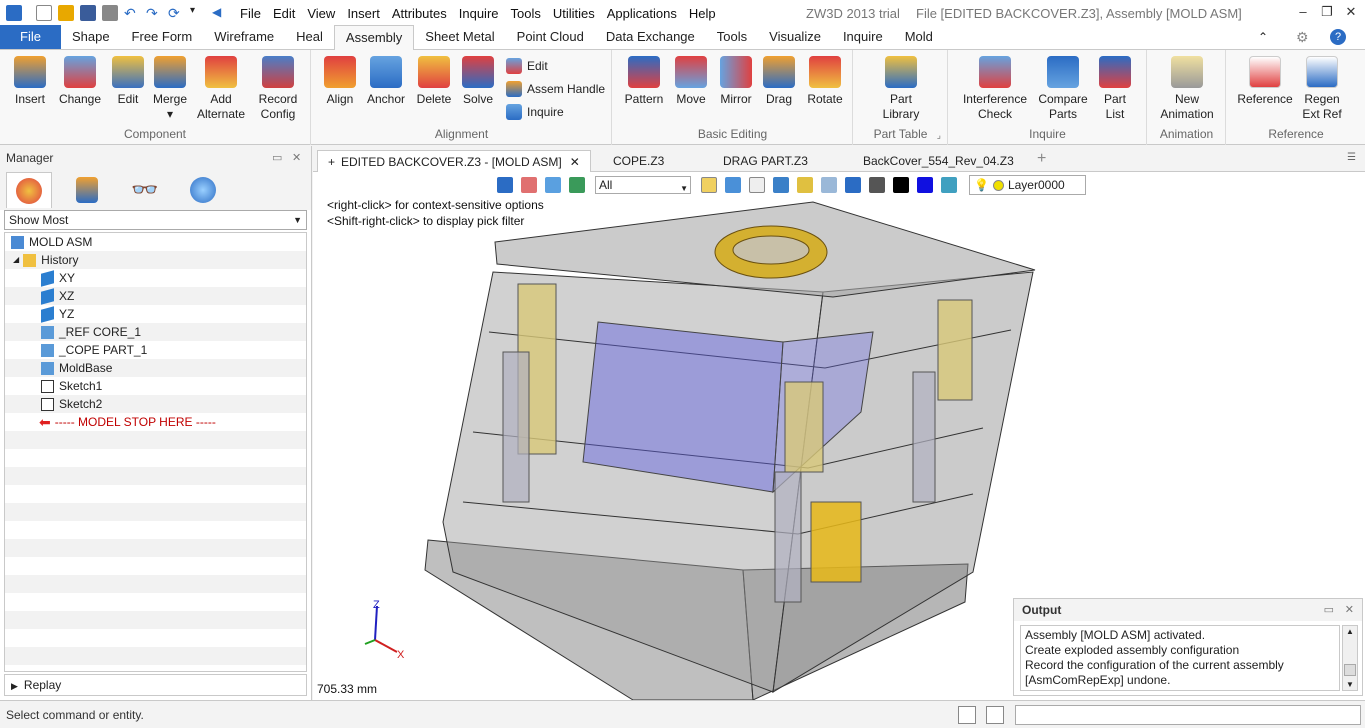 Image resolution: width=1365 pixels, height=728 pixels. What do you see at coordinates (1350, 684) in the screenshot?
I see `scroll-down-icon: ▼` at bounding box center [1350, 684].